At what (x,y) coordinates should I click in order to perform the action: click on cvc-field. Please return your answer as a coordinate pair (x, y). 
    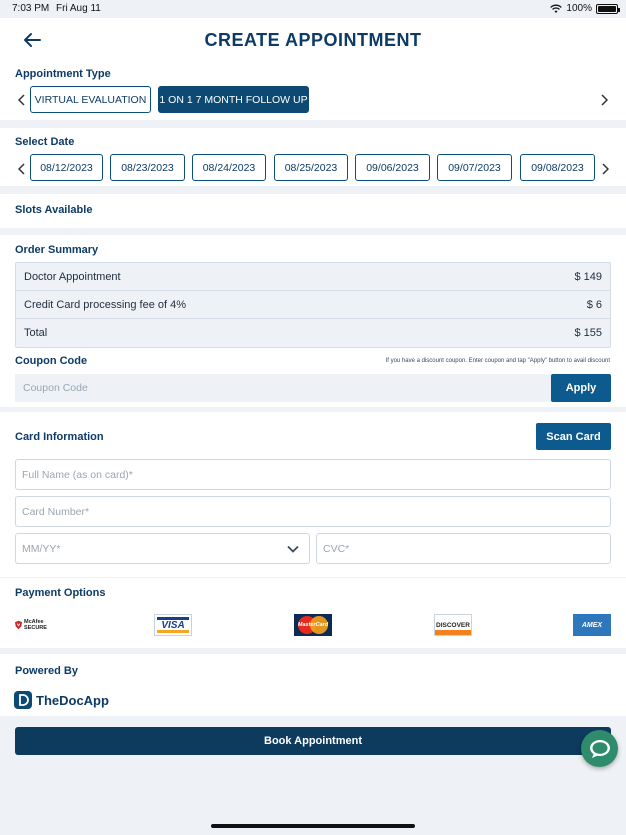
    Looking at the image, I should click on (463, 548).